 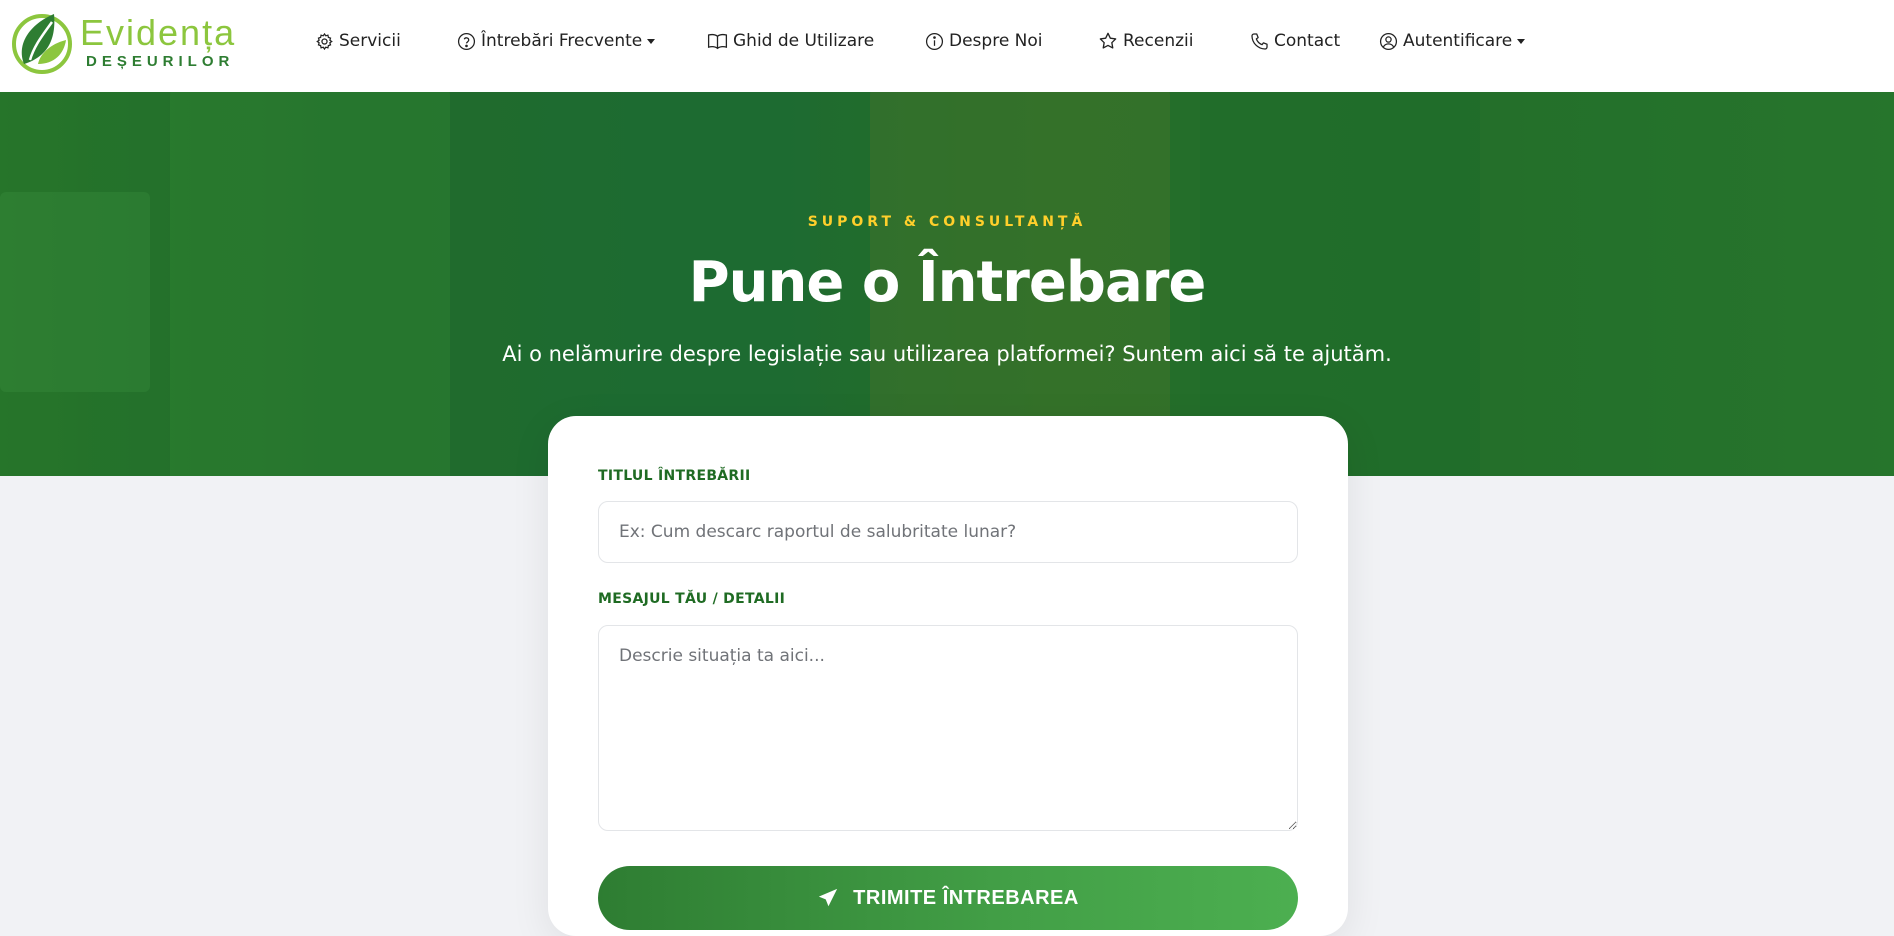 What do you see at coordinates (1307, 41) in the screenshot?
I see `nav-label: Contact` at bounding box center [1307, 41].